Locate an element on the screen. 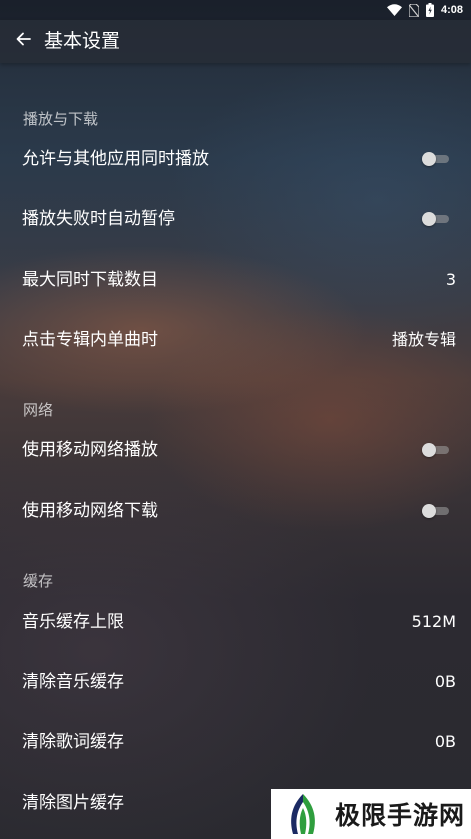  back-button is located at coordinates (23, 41).